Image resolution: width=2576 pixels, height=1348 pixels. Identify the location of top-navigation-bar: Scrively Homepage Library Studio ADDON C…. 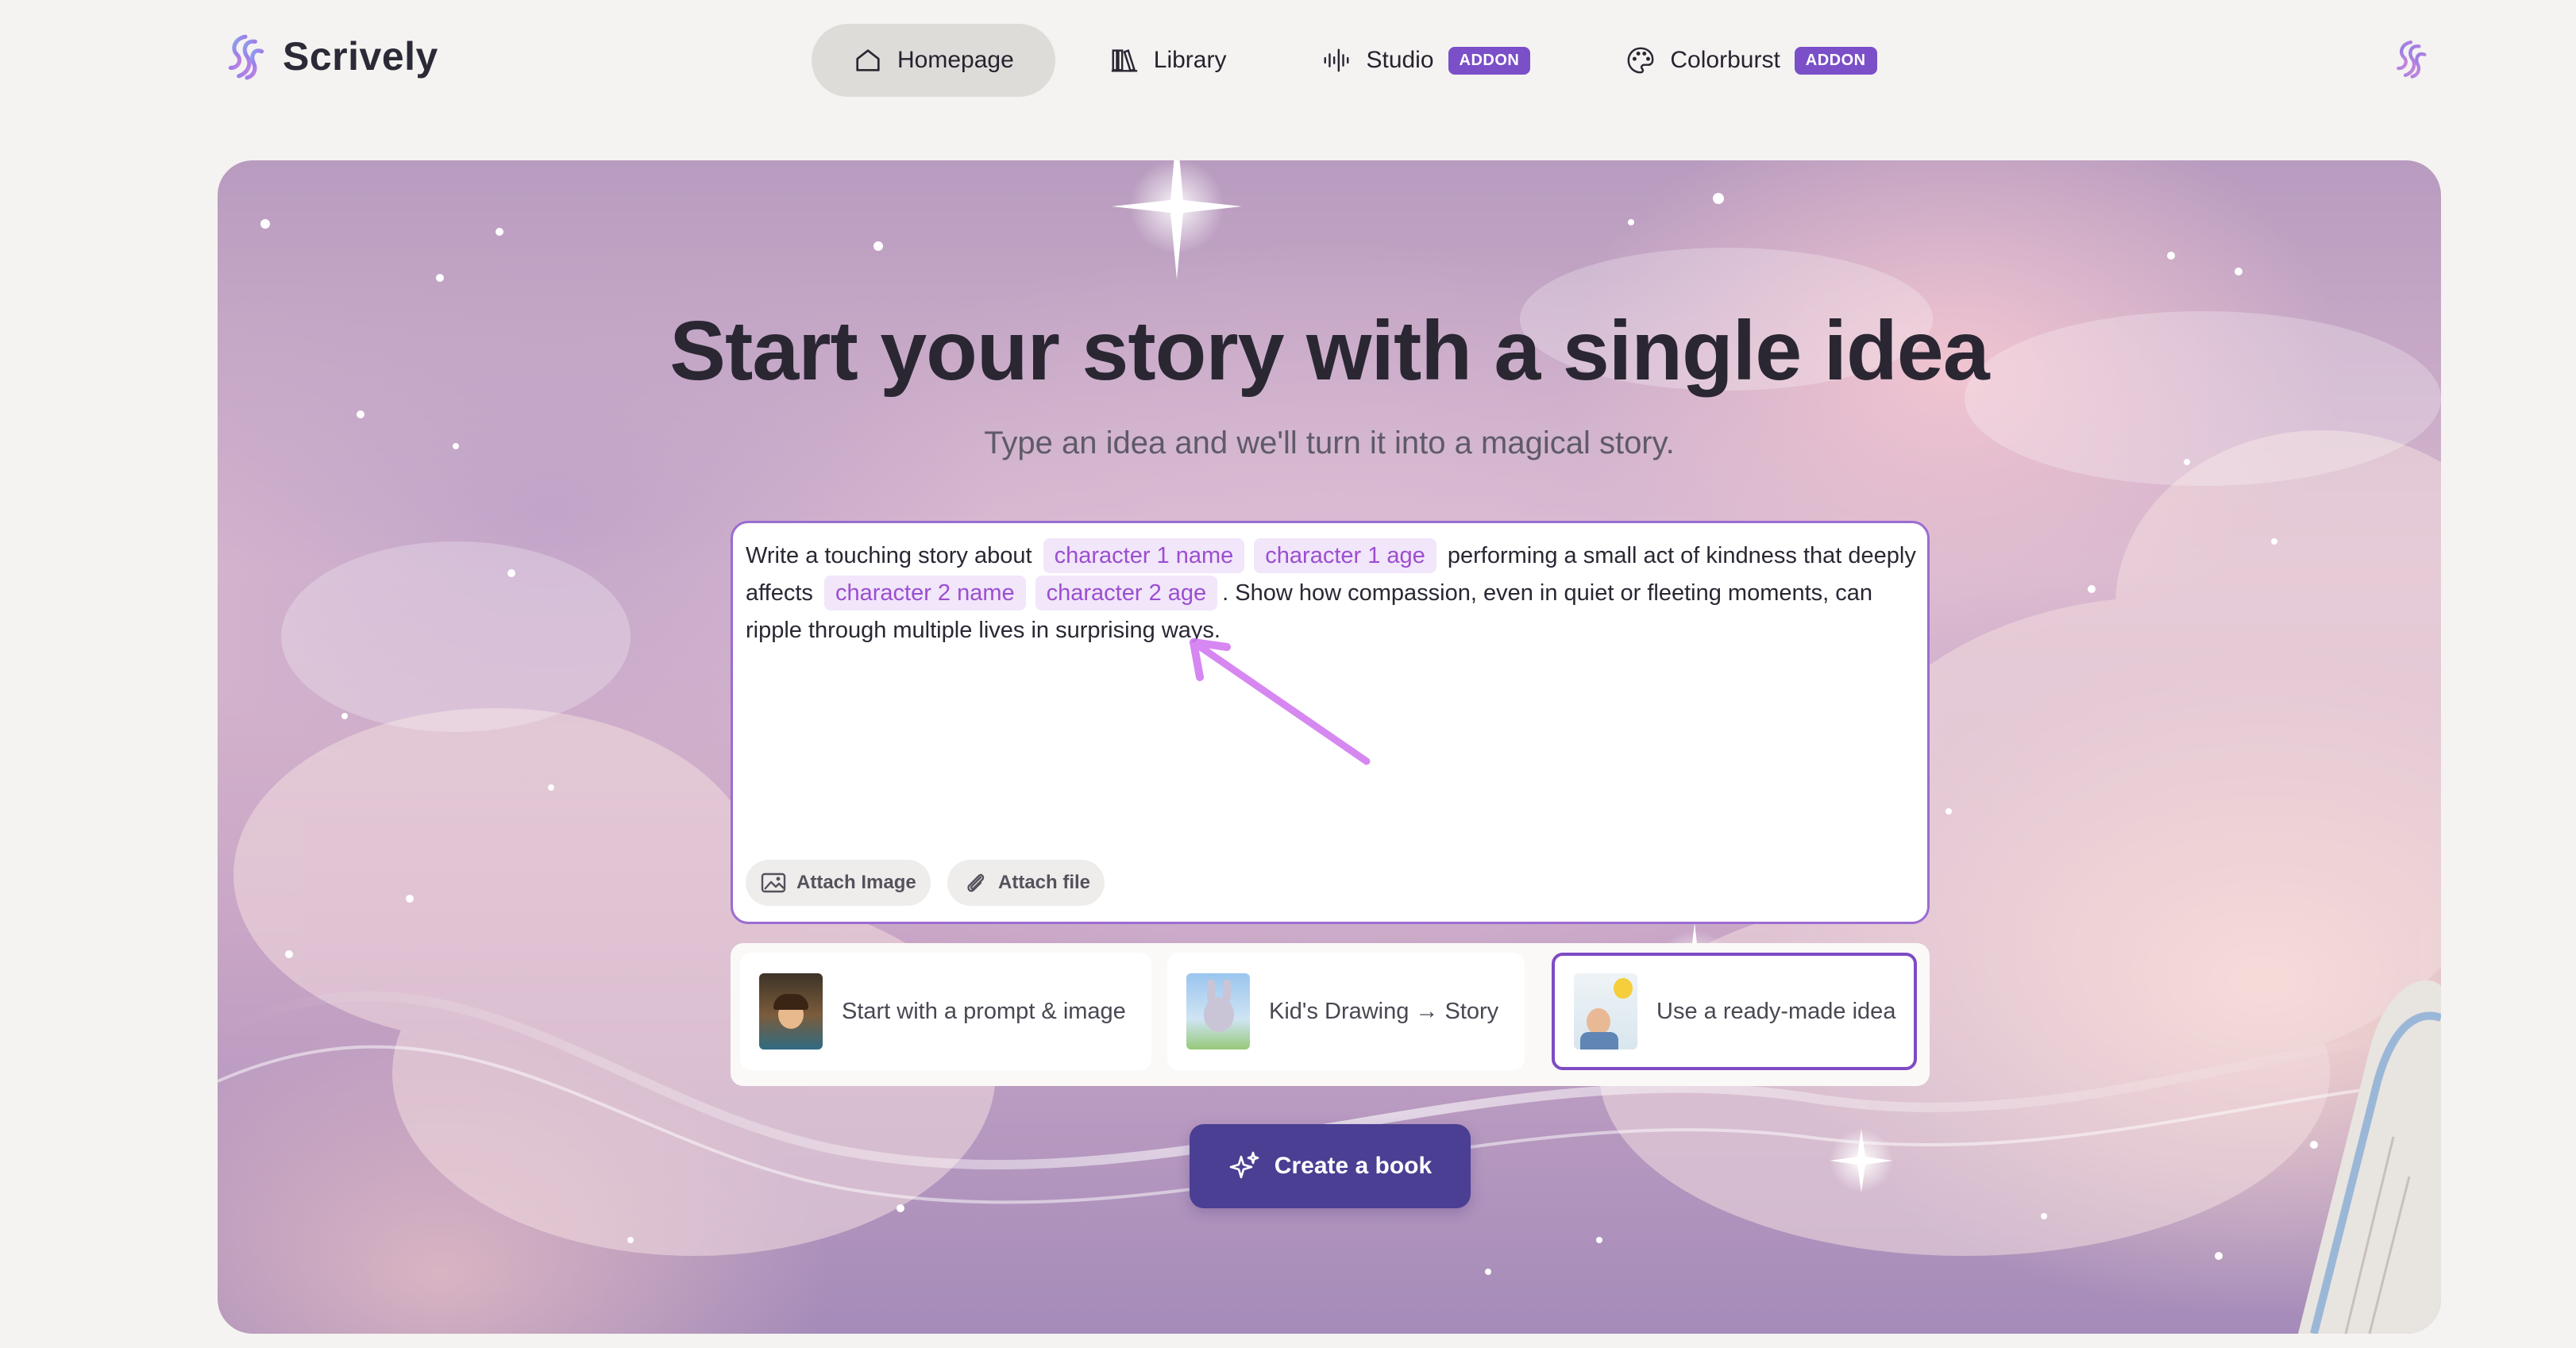
(1288, 60).